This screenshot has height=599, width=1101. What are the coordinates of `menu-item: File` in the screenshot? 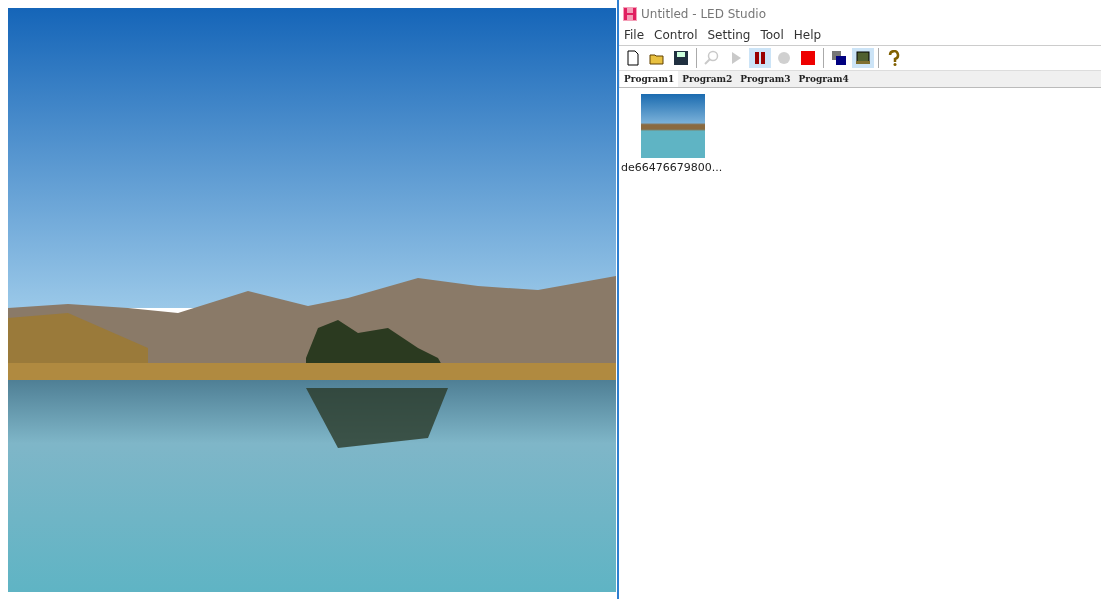 It's located at (634, 35).